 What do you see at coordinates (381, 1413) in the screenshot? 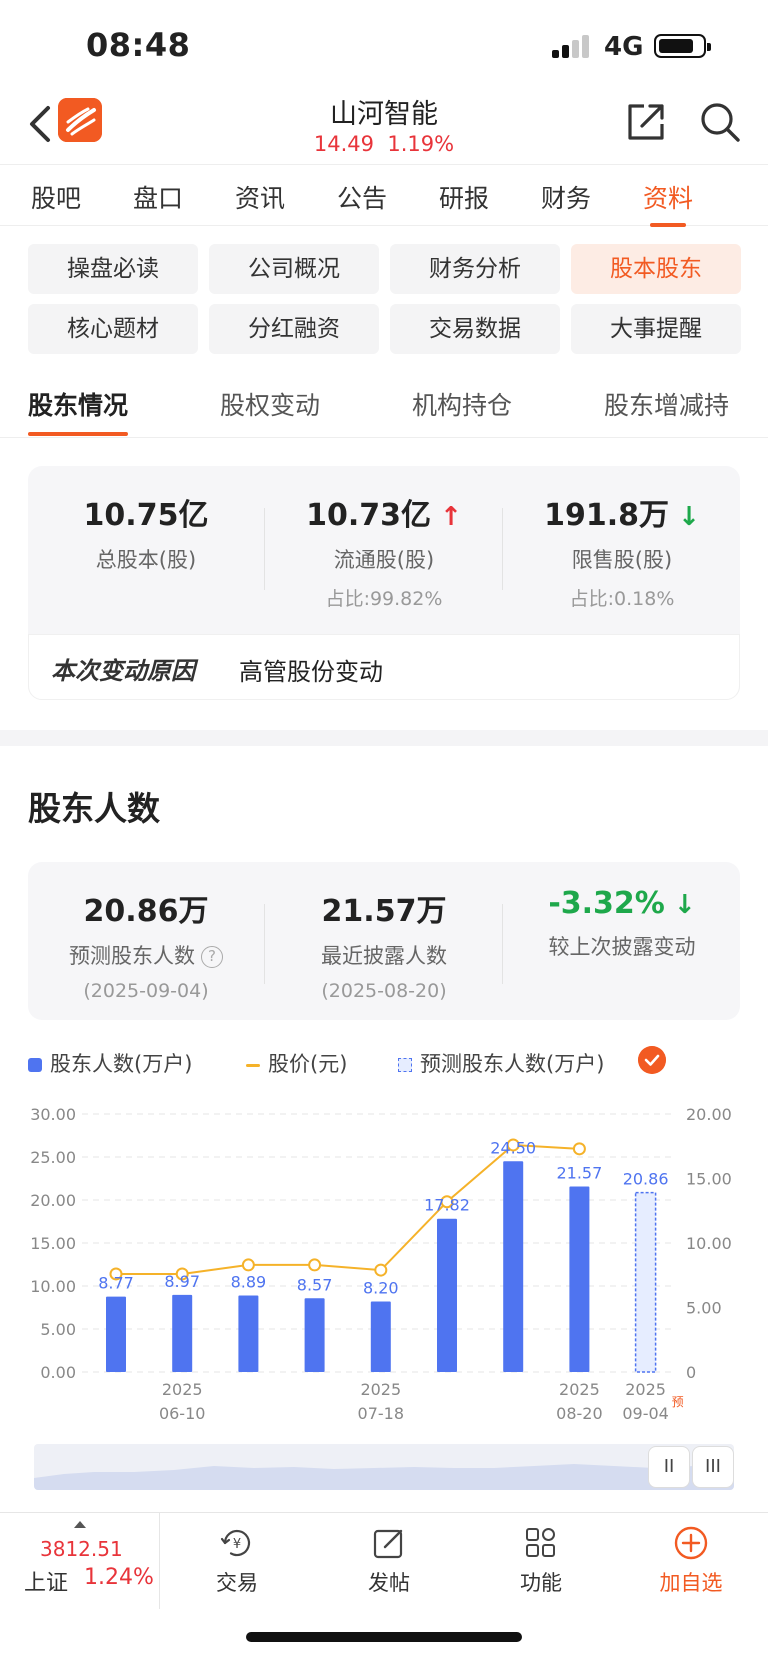
I see `x-tick-date: 07-18` at bounding box center [381, 1413].